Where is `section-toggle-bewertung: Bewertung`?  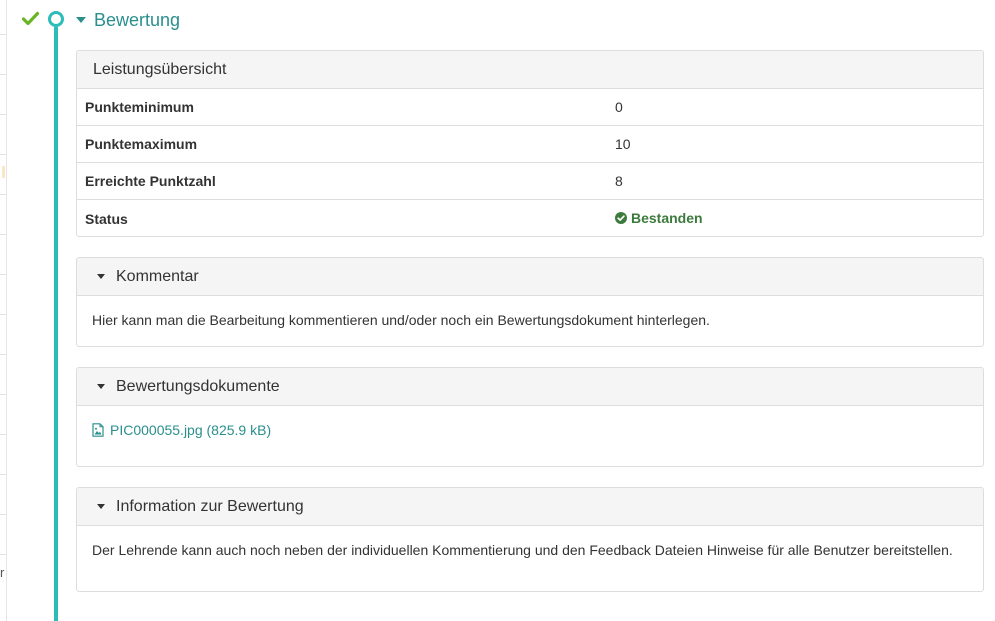
section-toggle-bewertung: Bewertung is located at coordinates (128, 20).